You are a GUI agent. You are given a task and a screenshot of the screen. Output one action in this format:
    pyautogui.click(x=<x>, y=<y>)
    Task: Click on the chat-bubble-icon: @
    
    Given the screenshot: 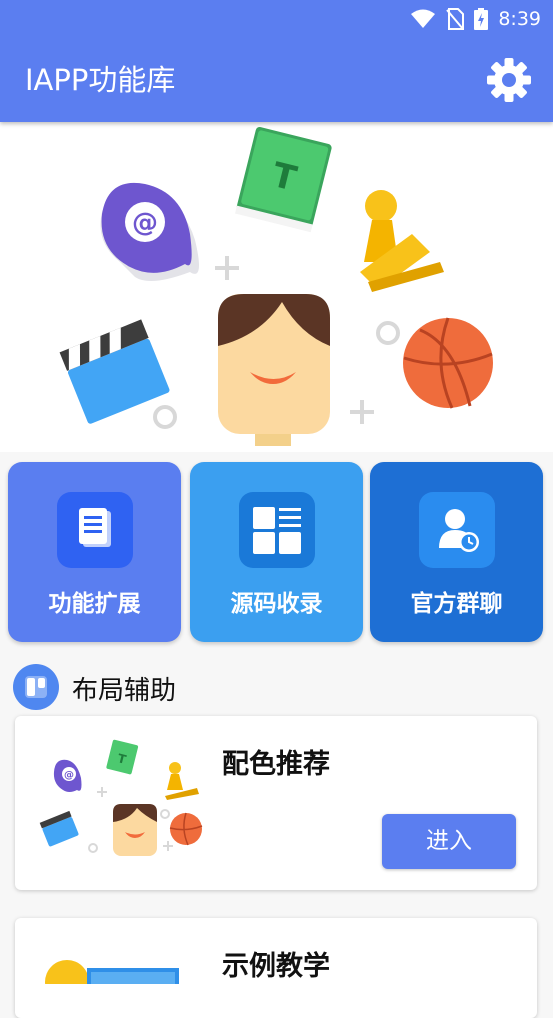 What is the action you would take?
    pyautogui.click(x=149, y=231)
    